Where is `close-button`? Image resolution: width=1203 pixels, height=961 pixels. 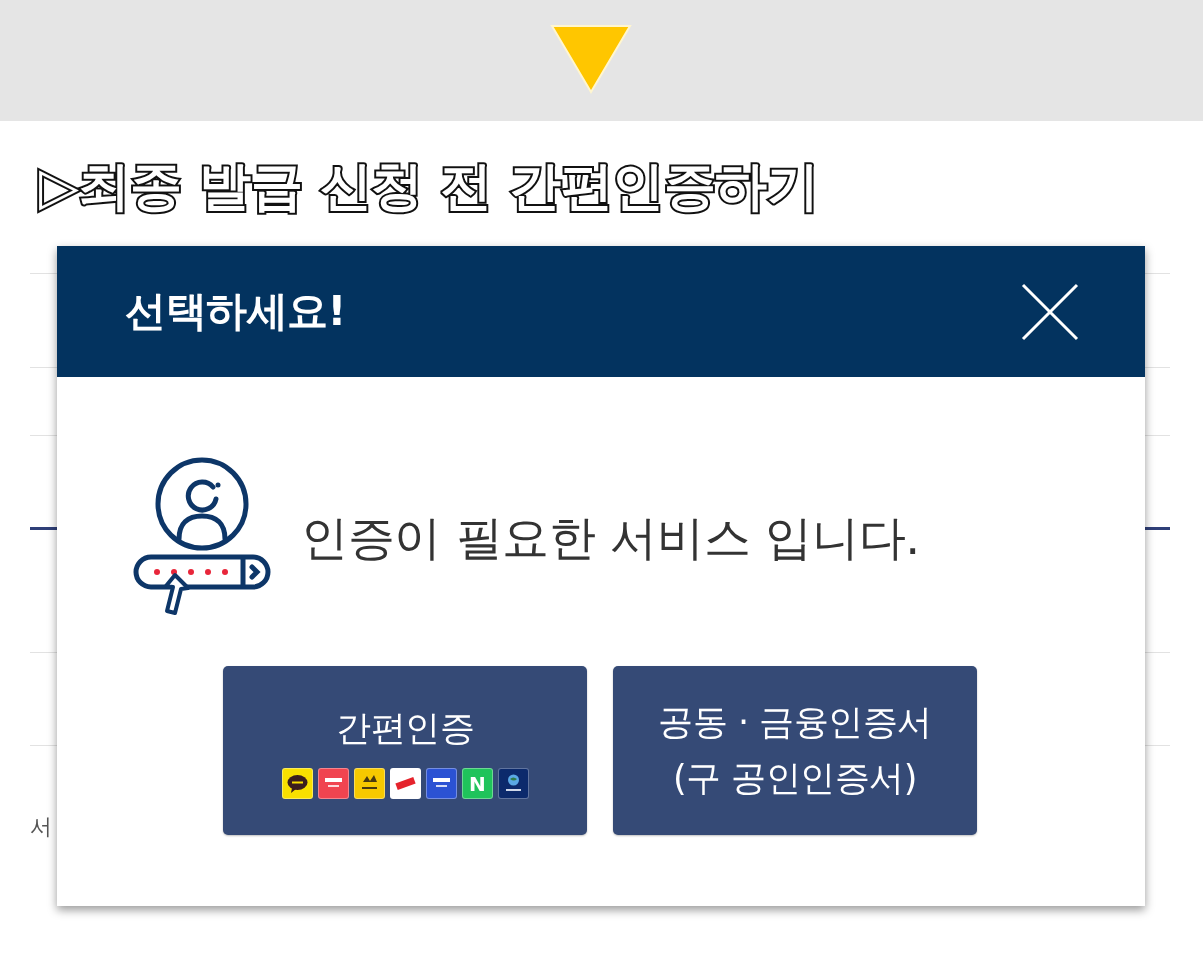
close-button is located at coordinates (1050, 311).